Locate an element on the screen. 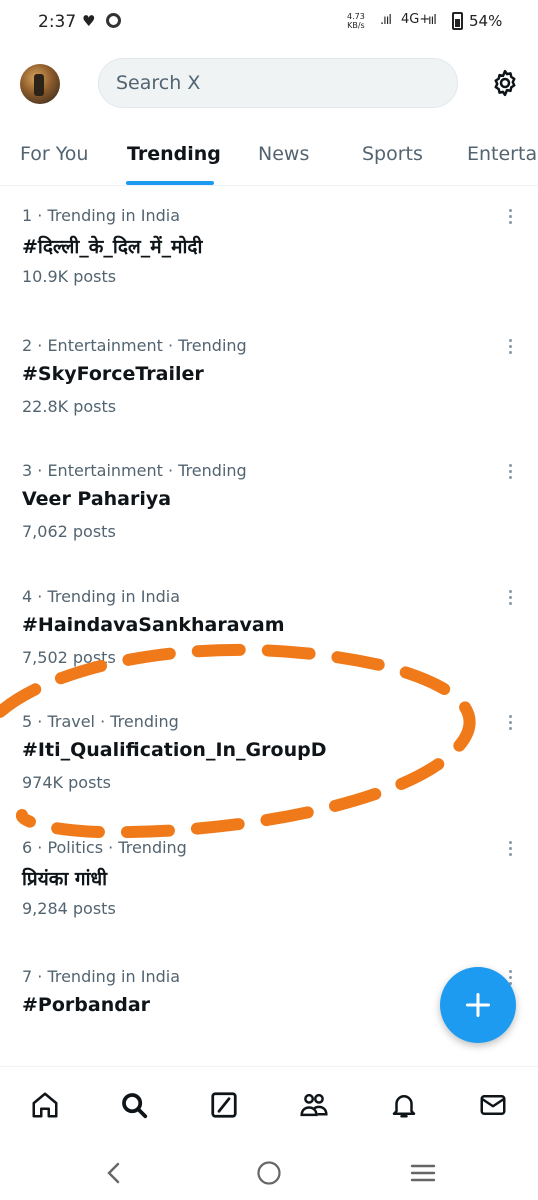  network-type: 4G+ is located at coordinates (416, 19).